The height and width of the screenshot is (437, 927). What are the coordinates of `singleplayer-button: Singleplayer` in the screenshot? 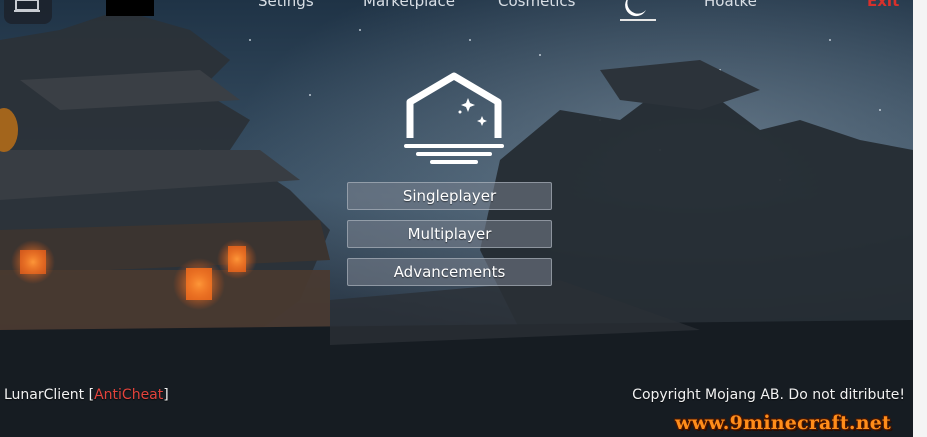 It's located at (449, 196).